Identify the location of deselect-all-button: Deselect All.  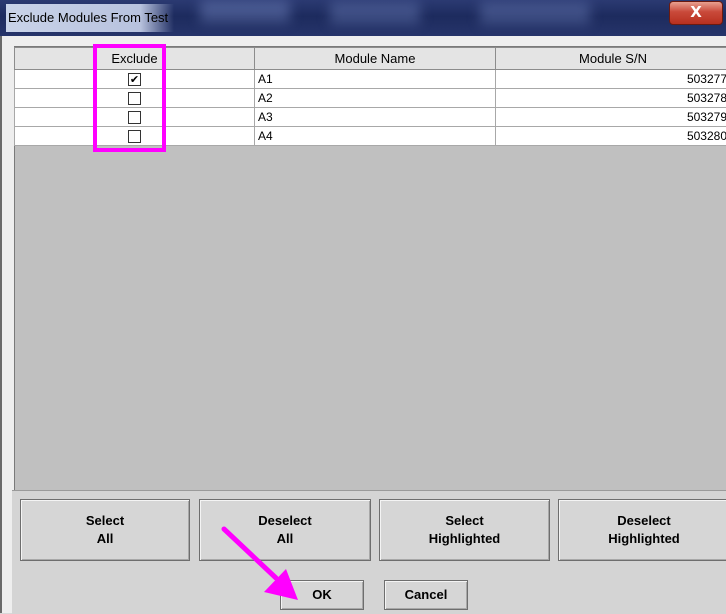
(285, 530).